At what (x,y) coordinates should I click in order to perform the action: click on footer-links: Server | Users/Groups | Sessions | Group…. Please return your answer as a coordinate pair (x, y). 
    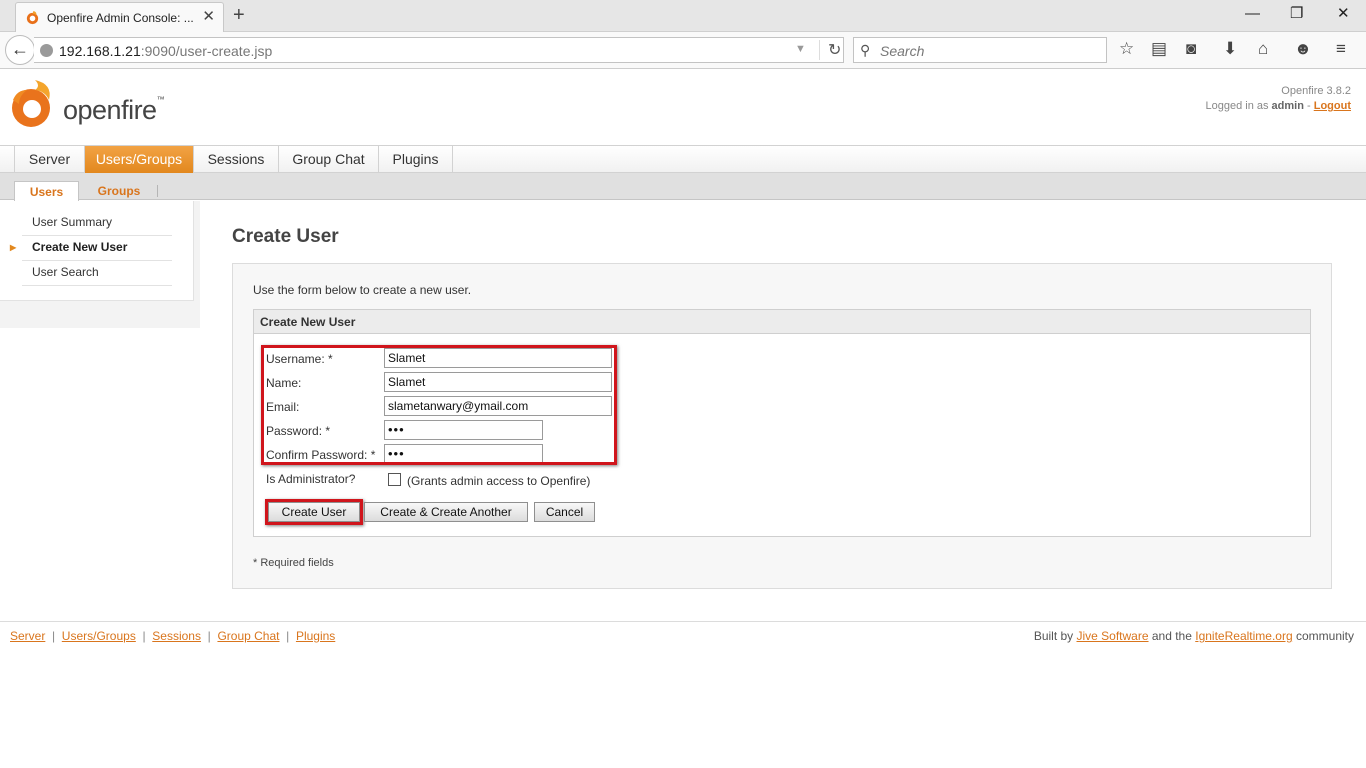
    Looking at the image, I should click on (173, 636).